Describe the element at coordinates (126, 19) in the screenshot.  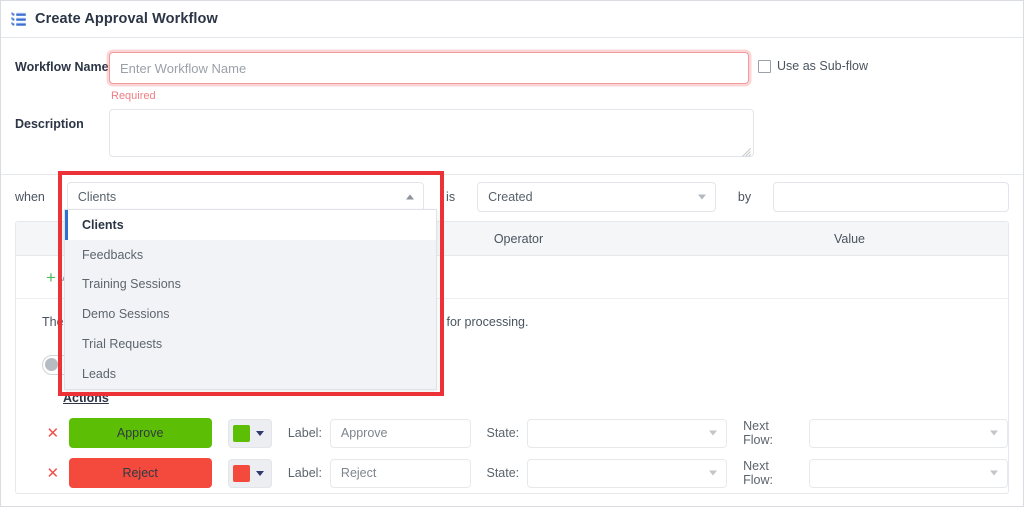
I see `page-title: Create Approval Workflow` at that location.